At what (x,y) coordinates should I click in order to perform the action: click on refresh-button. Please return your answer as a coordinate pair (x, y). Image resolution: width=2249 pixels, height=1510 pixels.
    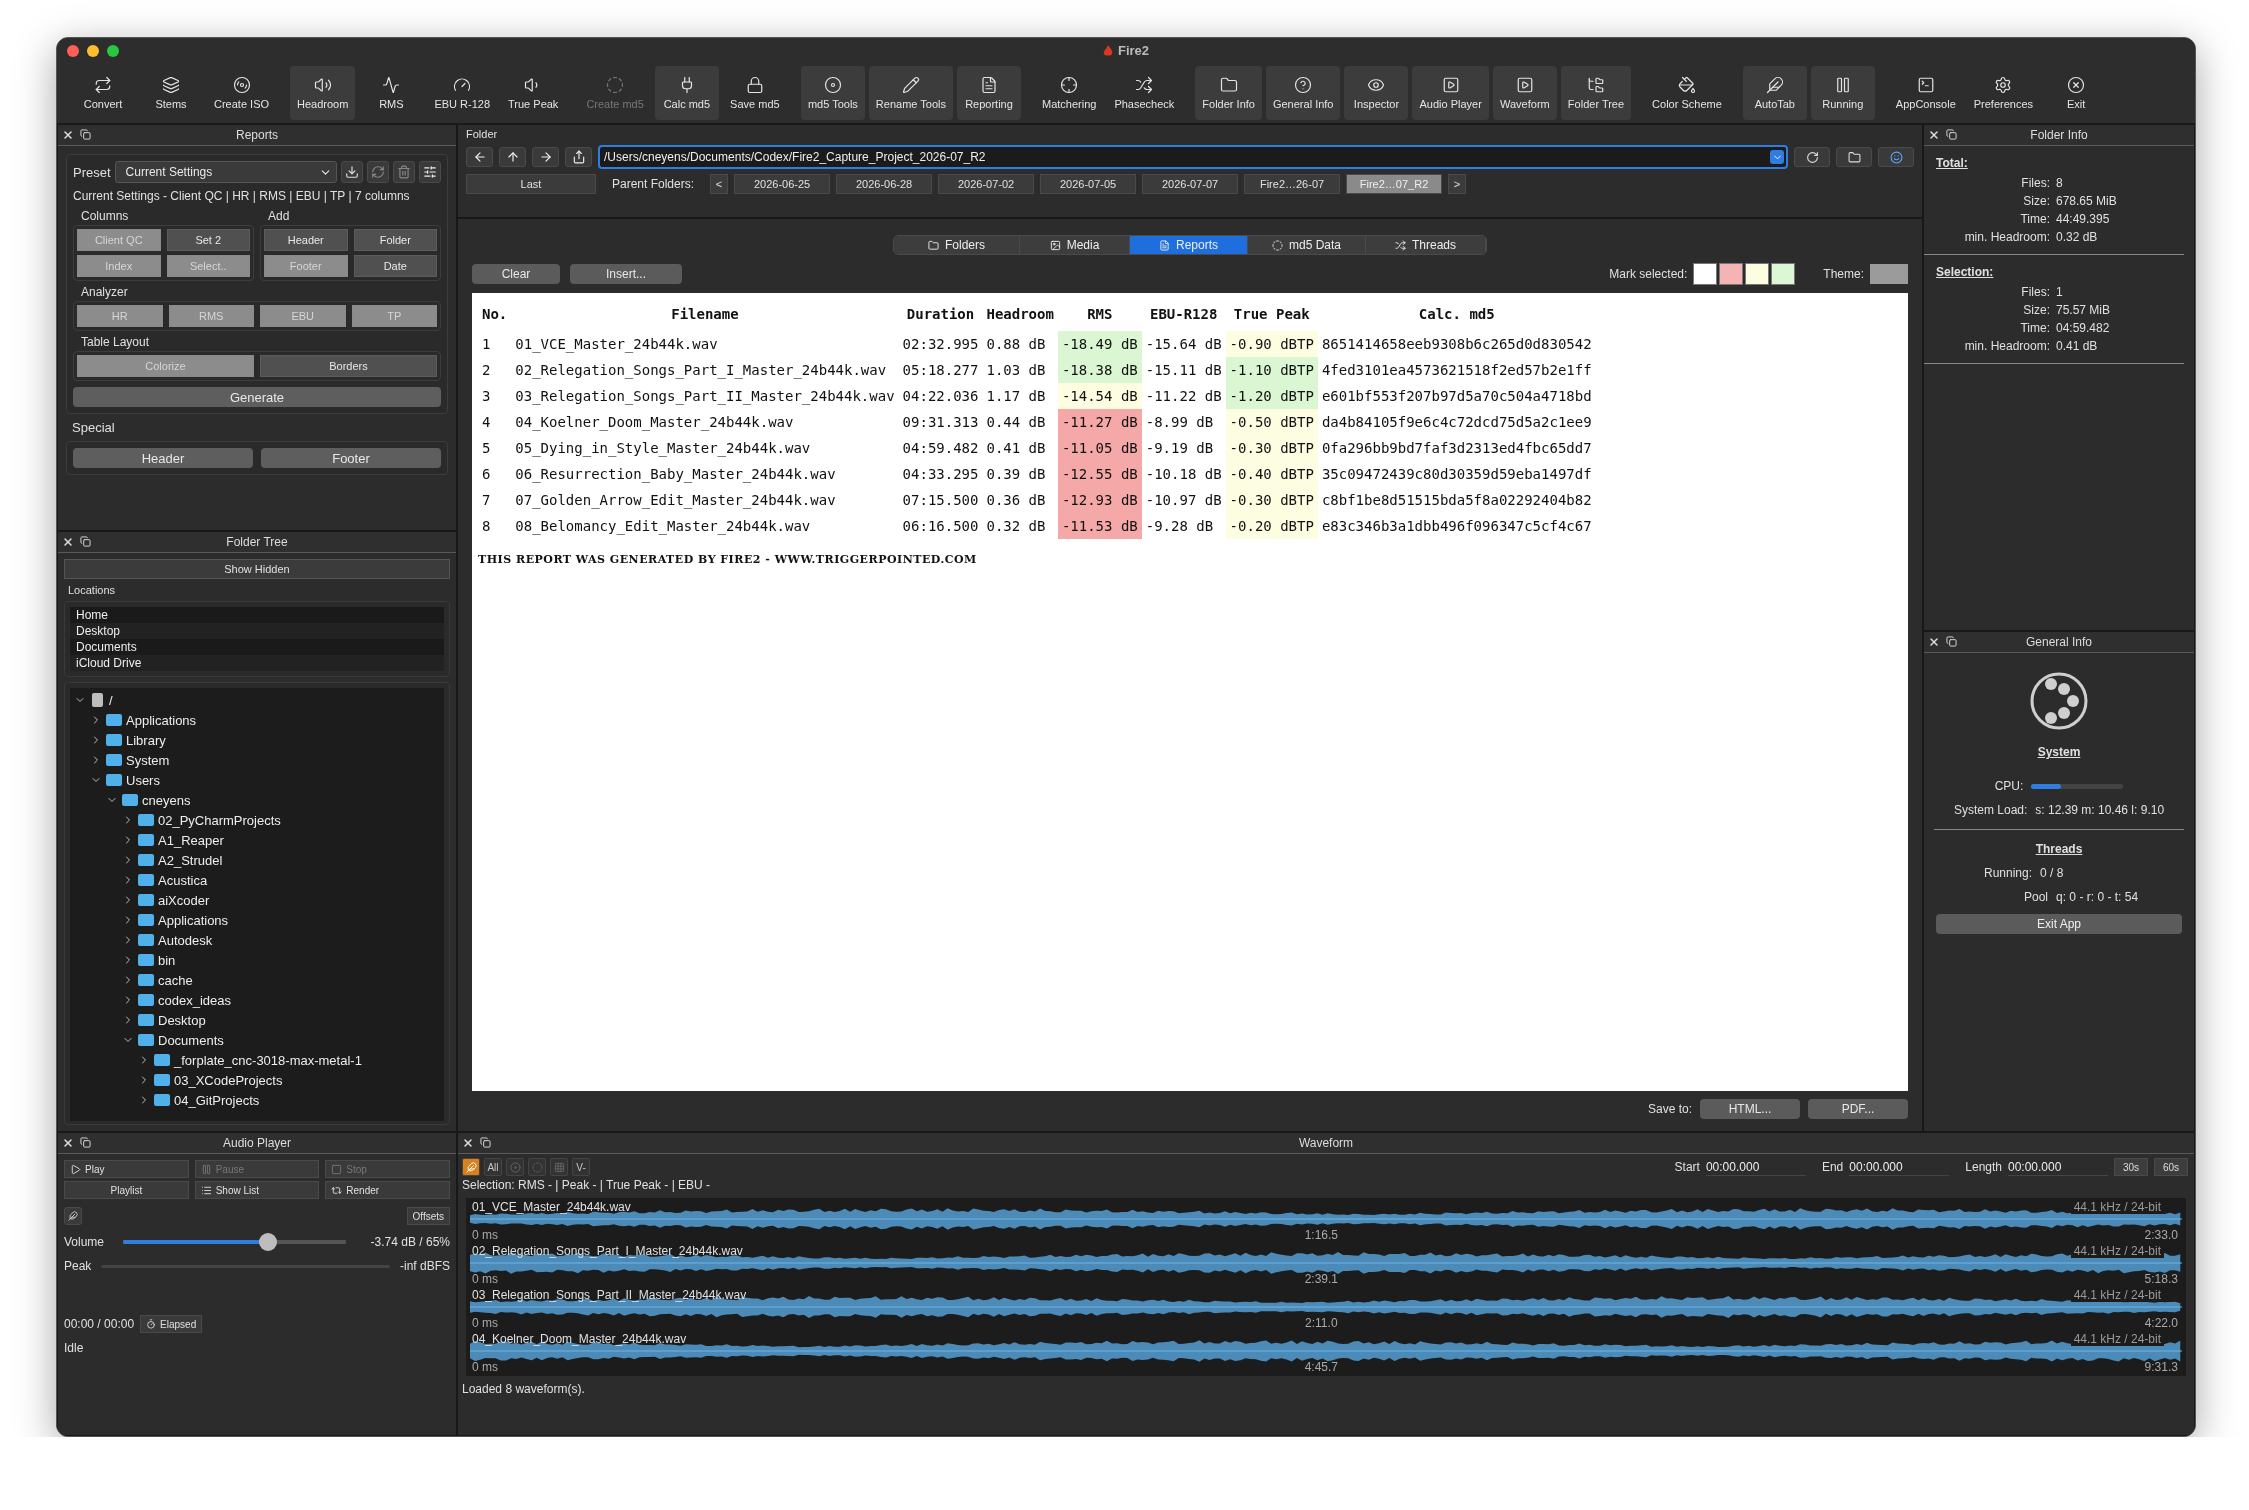
    Looking at the image, I should click on (378, 172).